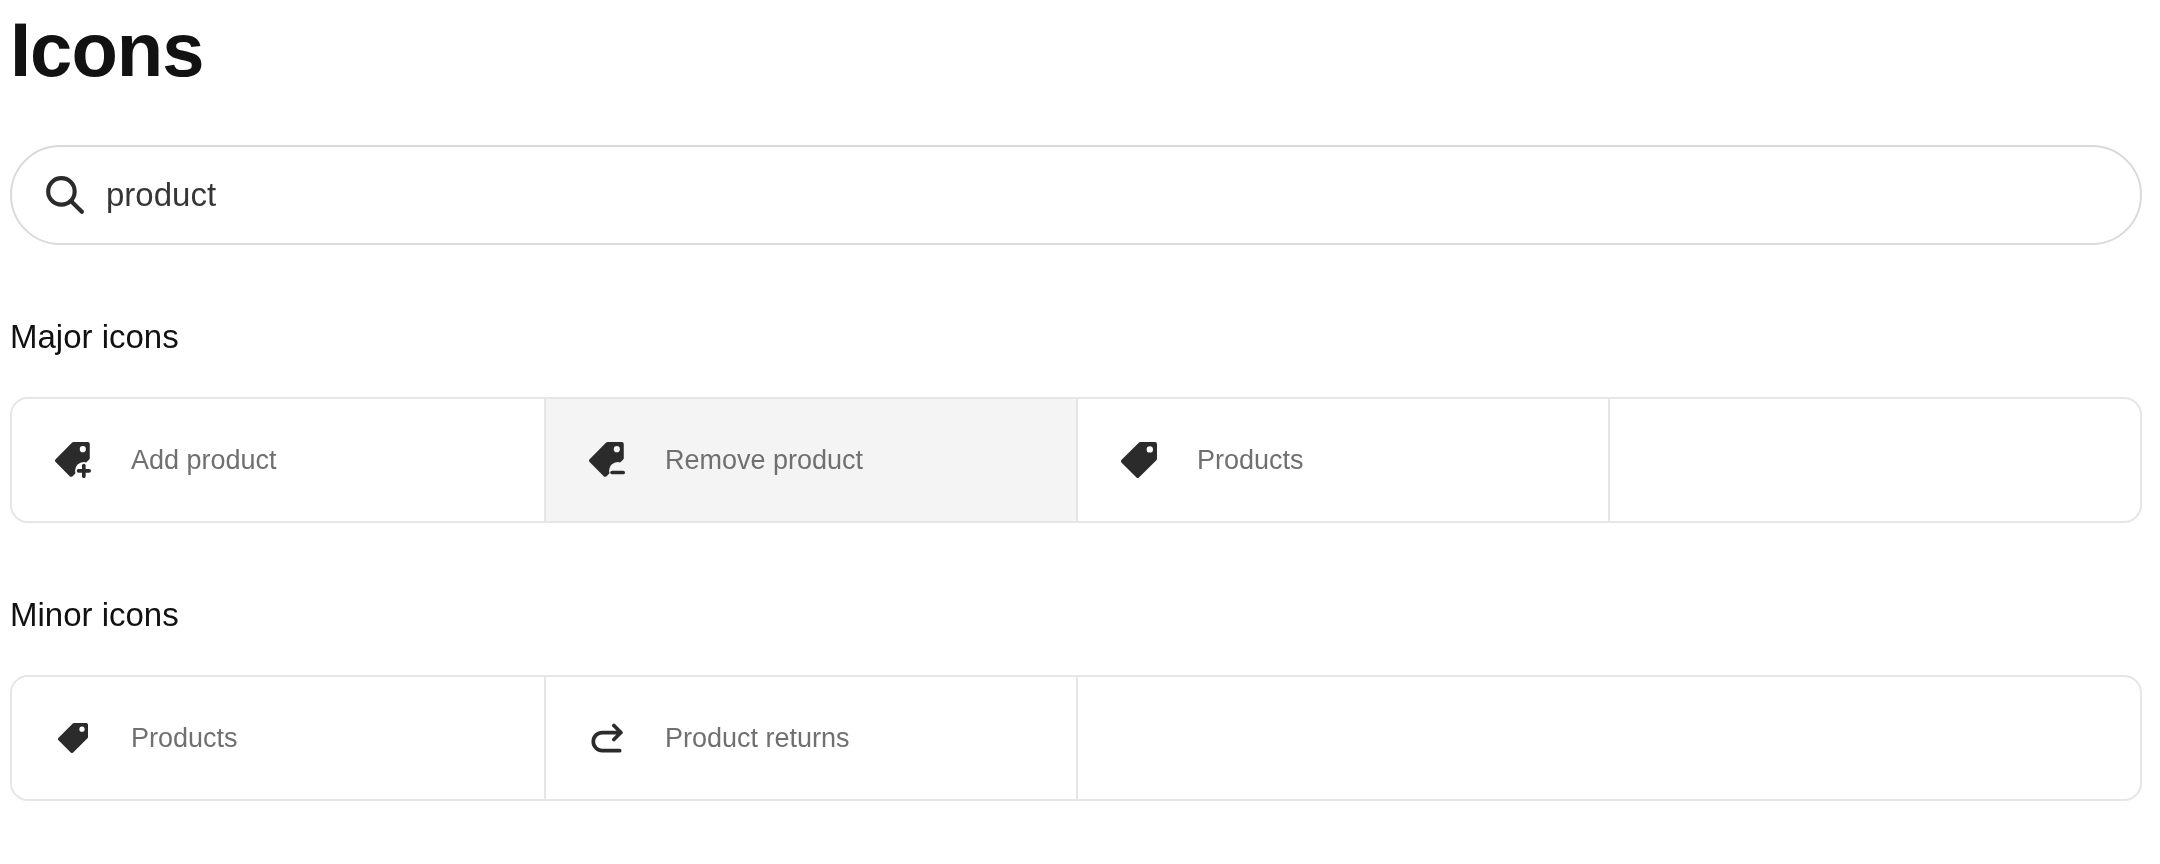 The width and height of the screenshot is (2160, 864). I want to click on search-icon, so click(65, 195).